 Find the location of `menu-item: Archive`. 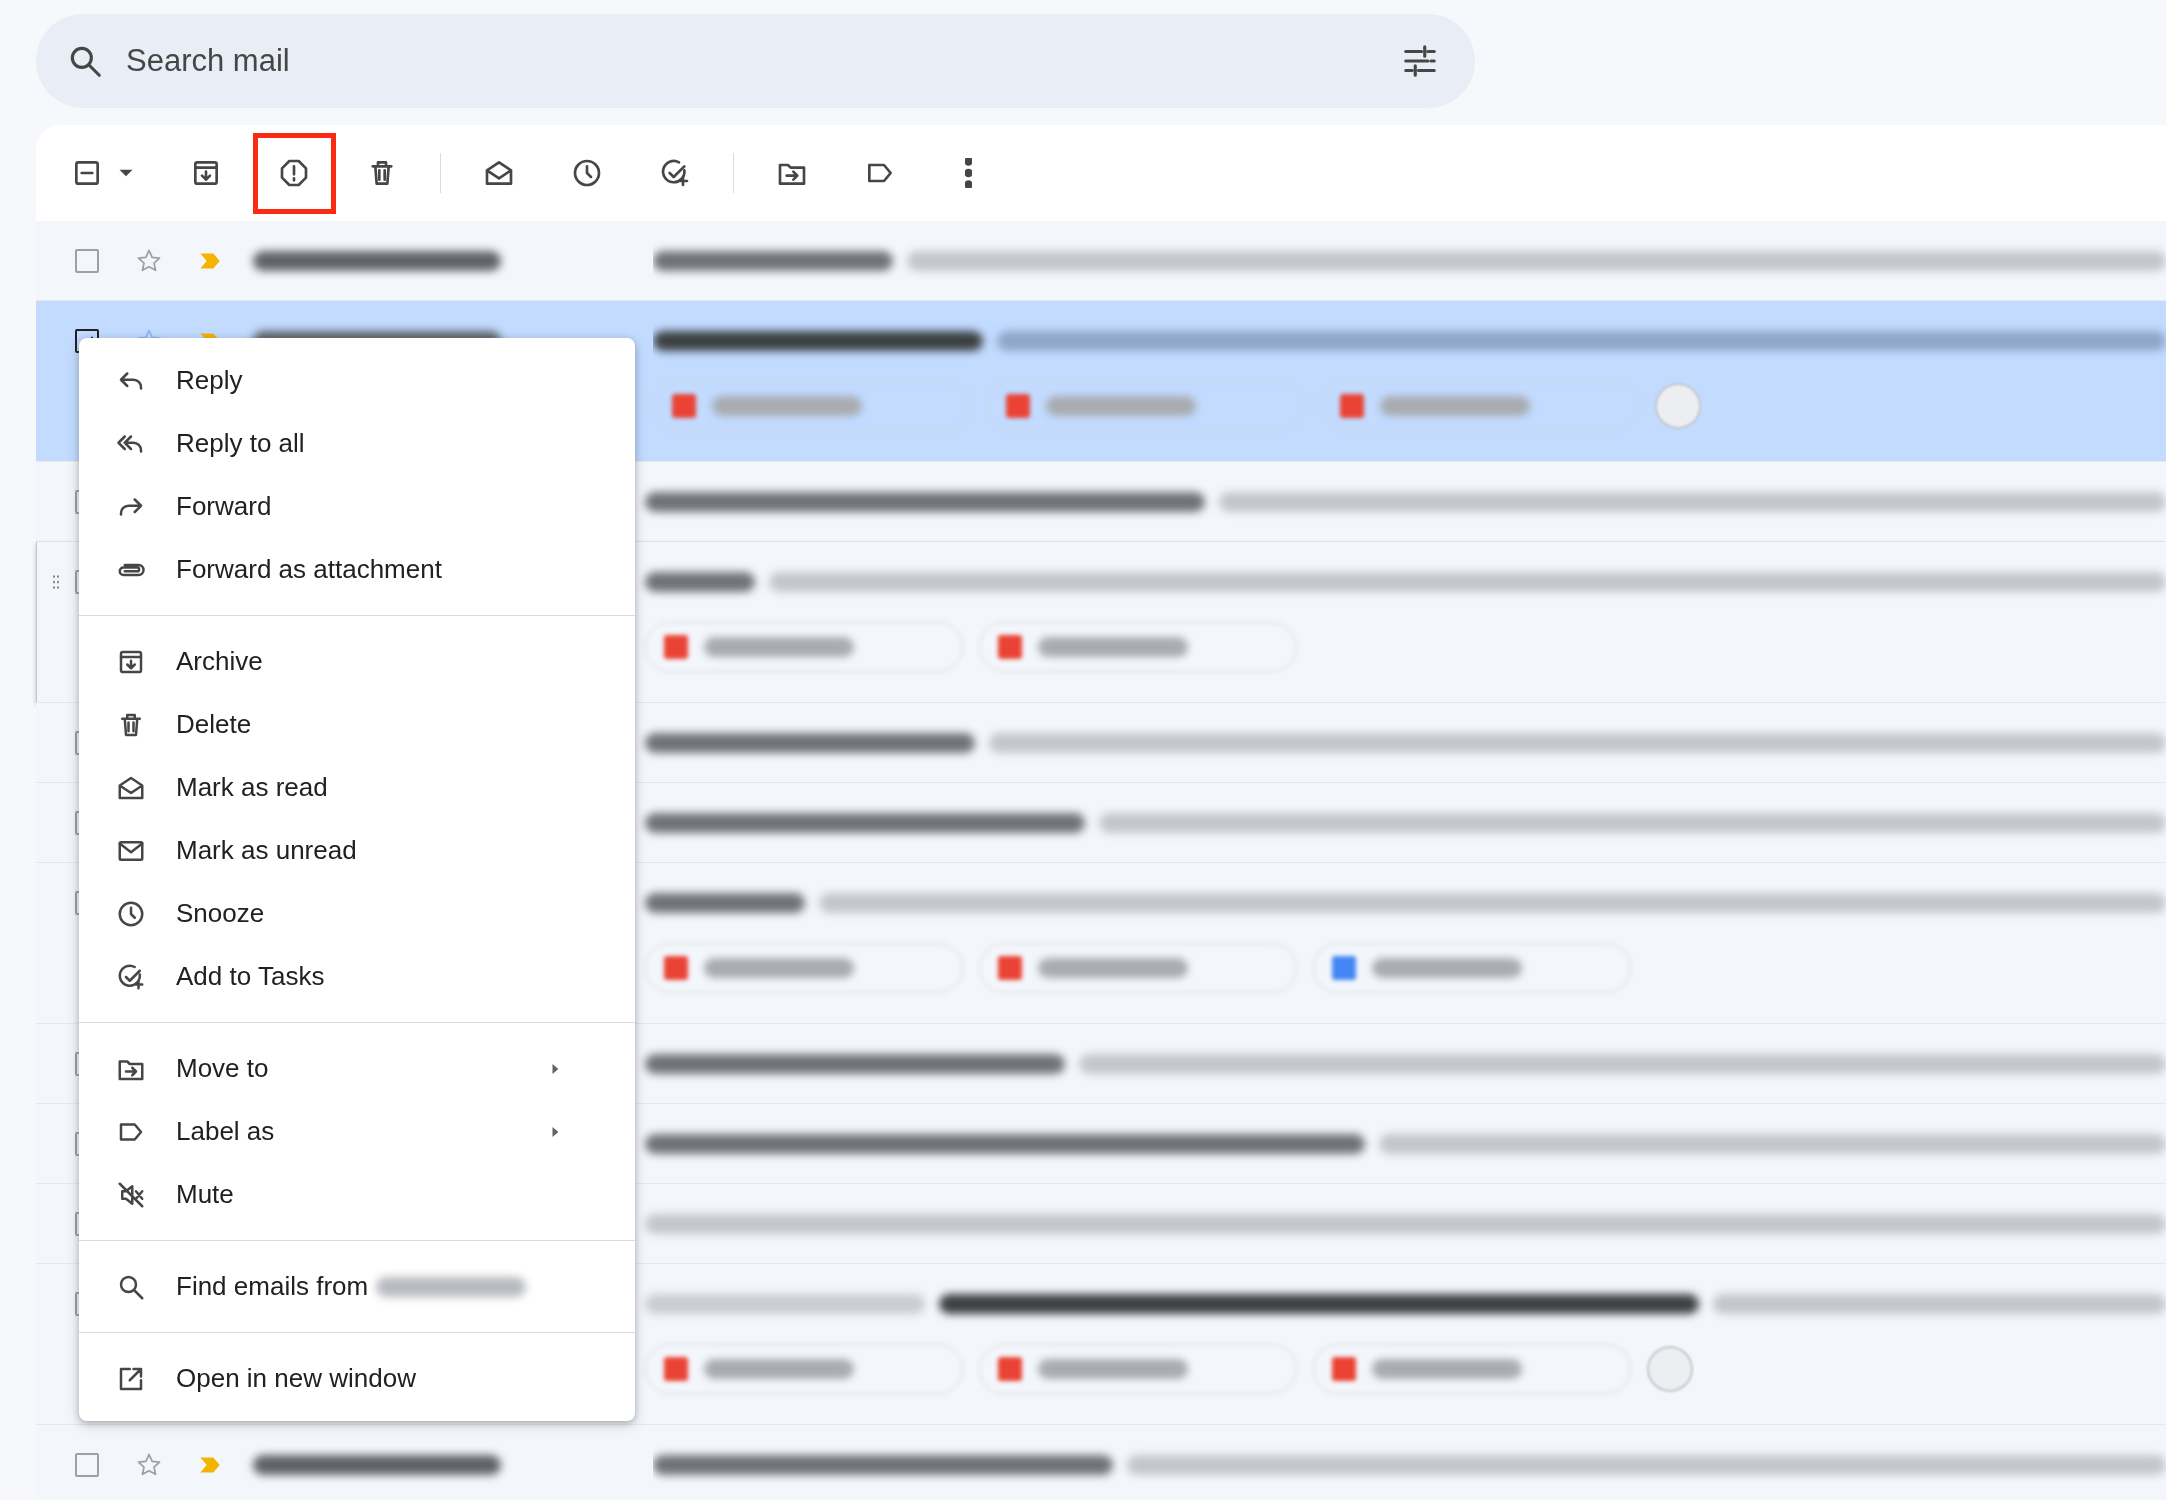

menu-item: Archive is located at coordinates (357, 661).